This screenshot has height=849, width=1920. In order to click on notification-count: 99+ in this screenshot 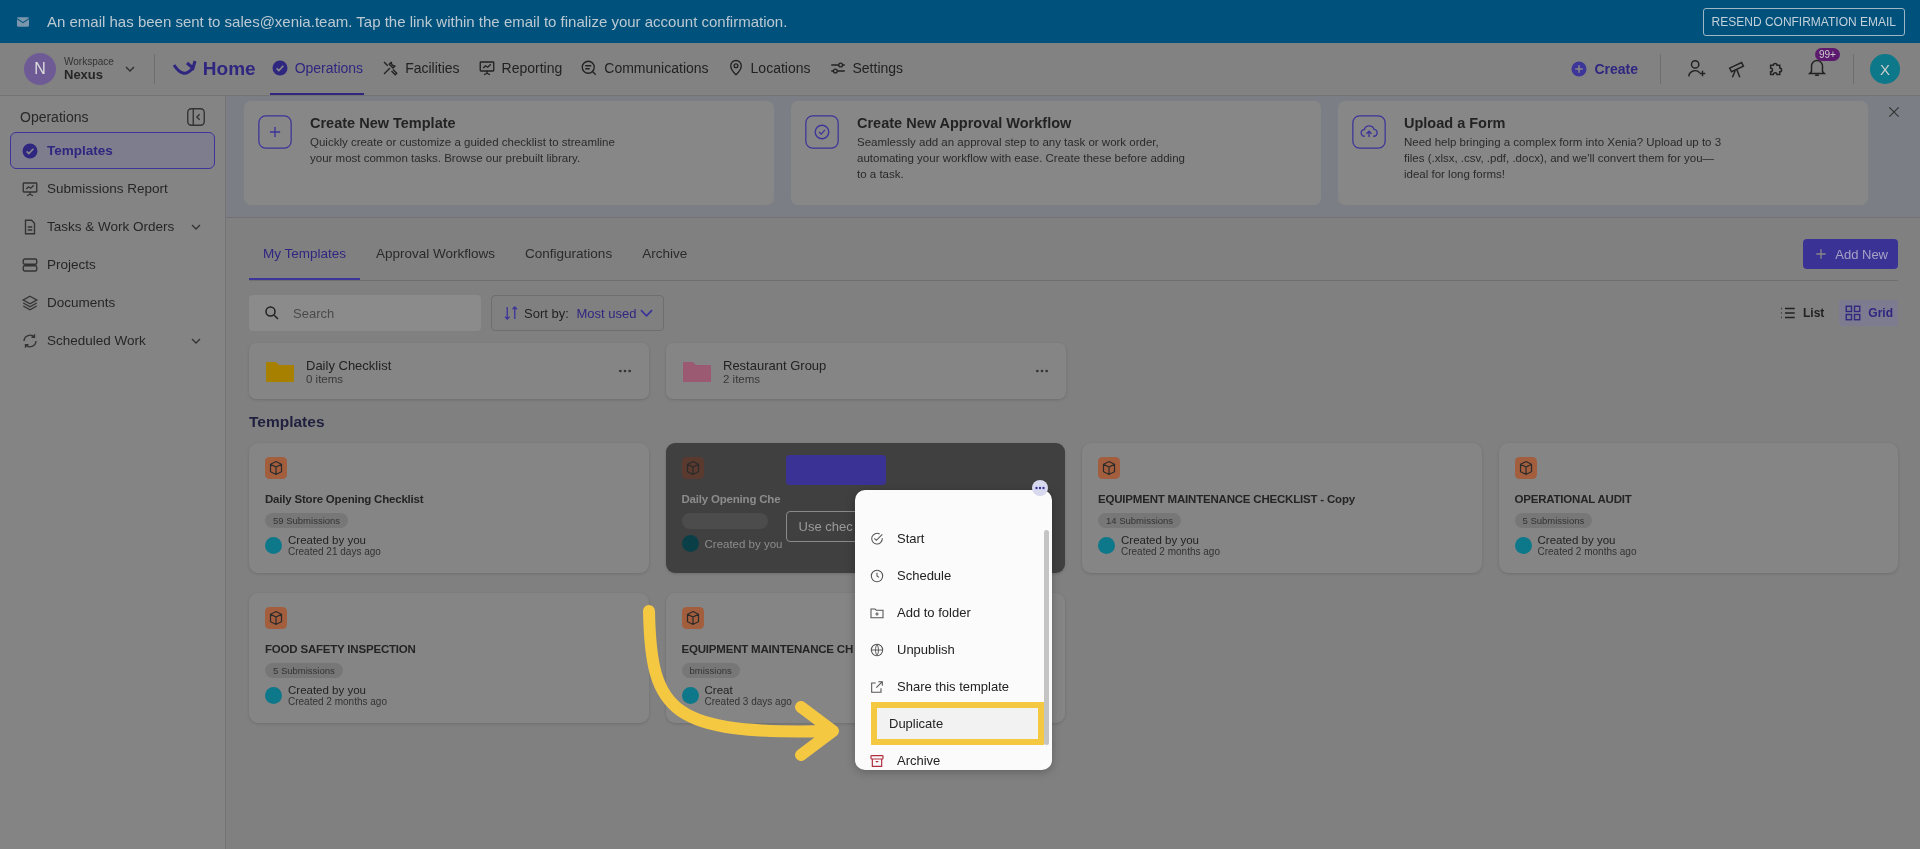, I will do `click(1827, 54)`.